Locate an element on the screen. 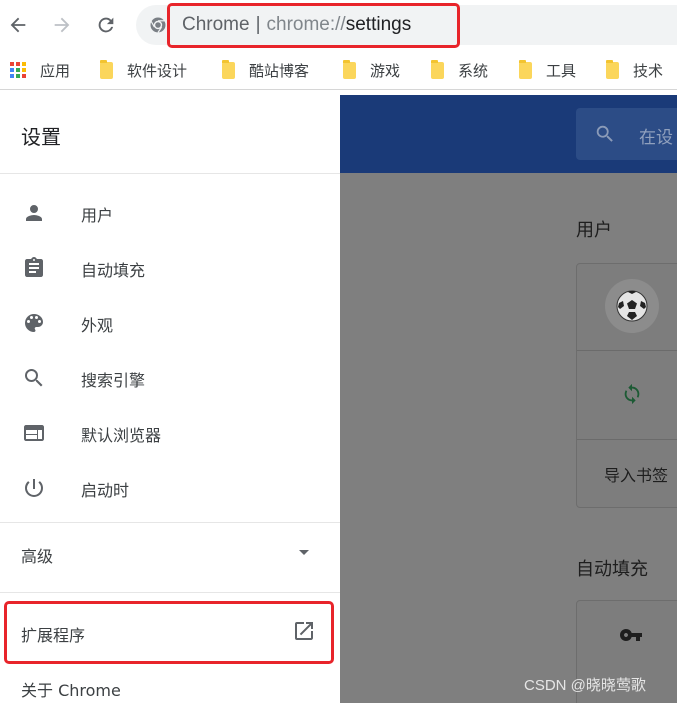 This screenshot has height=703, width=677. page-title: 设置 is located at coordinates (41, 137).